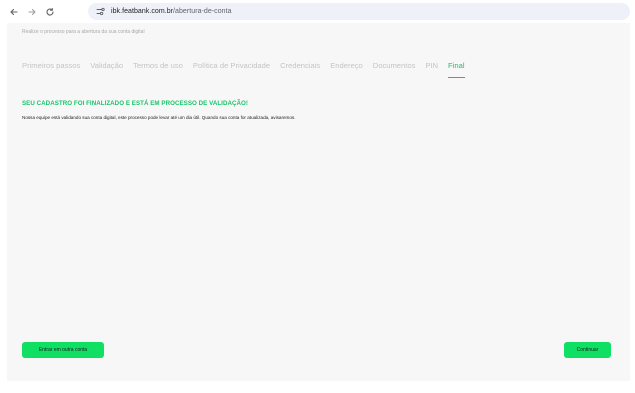 The width and height of the screenshot is (635, 393). What do you see at coordinates (142, 11) in the screenshot?
I see `url-host: ibk.featbank.com.br` at bounding box center [142, 11].